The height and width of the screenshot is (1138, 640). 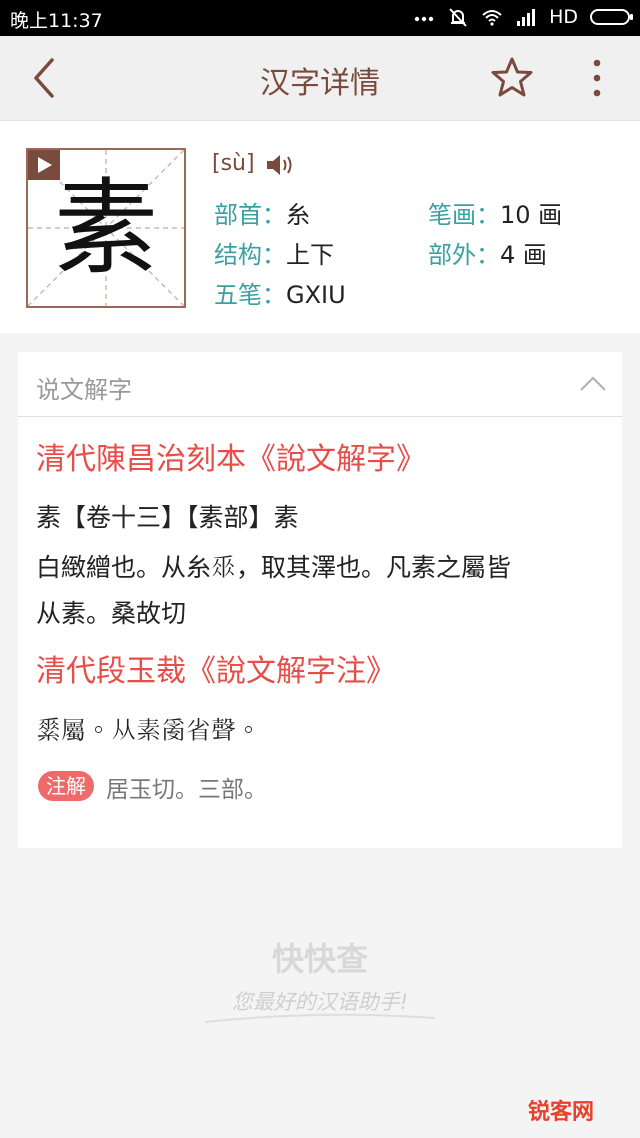 I want to click on swoosh-decoration, so click(x=320, y=1018).